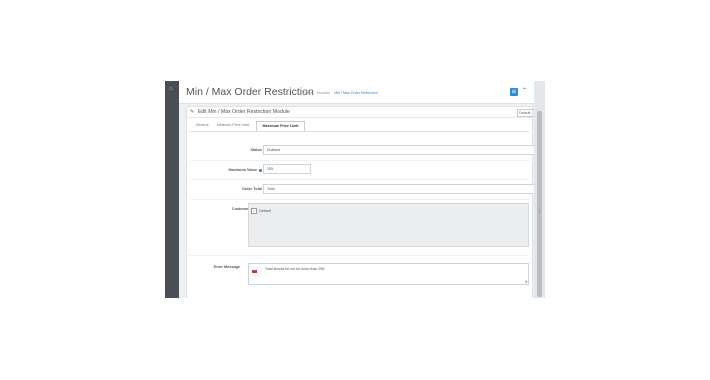 The width and height of the screenshot is (710, 380). What do you see at coordinates (233, 125) in the screenshot?
I see `tab-minimum-price-limit: Minimum Price Limit` at bounding box center [233, 125].